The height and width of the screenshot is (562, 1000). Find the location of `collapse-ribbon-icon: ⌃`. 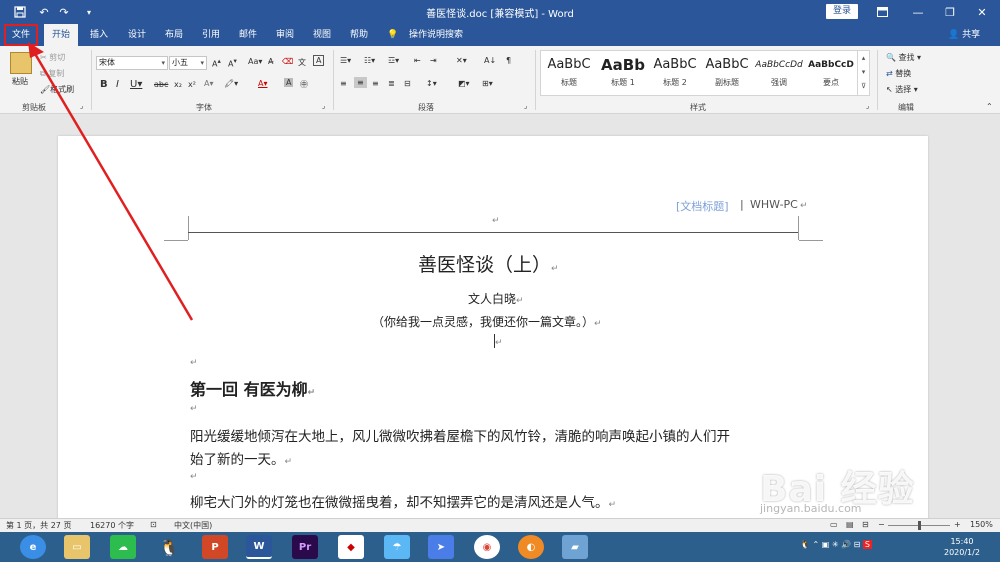

collapse-ribbon-icon: ⌃ is located at coordinates (989, 106).